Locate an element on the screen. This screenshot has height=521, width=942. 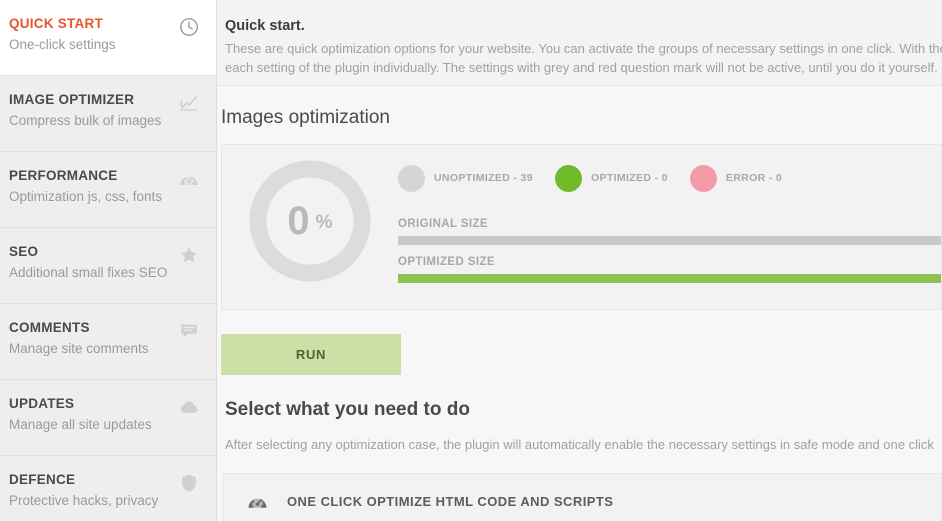
size-bar-label: ORIGINAL SIZE is located at coordinates (443, 224).